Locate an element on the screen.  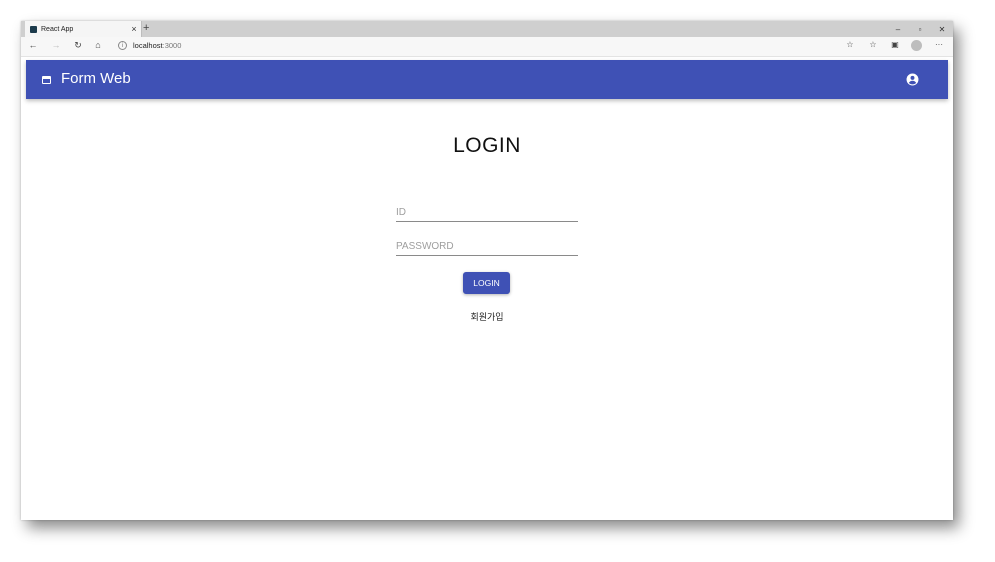
site-info-icon: i is located at coordinates (122, 45).